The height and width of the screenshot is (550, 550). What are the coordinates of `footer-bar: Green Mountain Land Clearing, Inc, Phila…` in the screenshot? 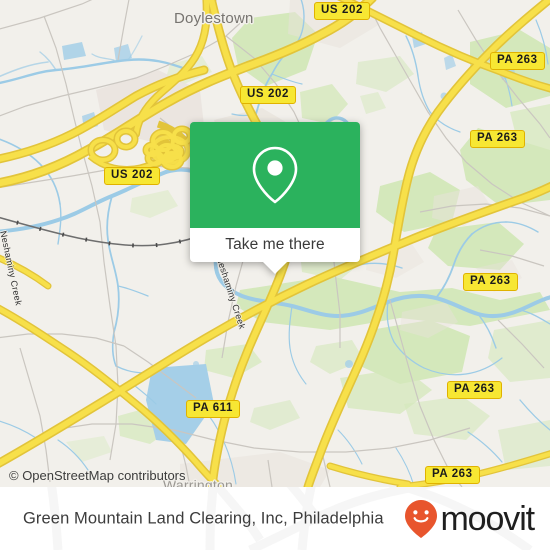 It's located at (275, 518).